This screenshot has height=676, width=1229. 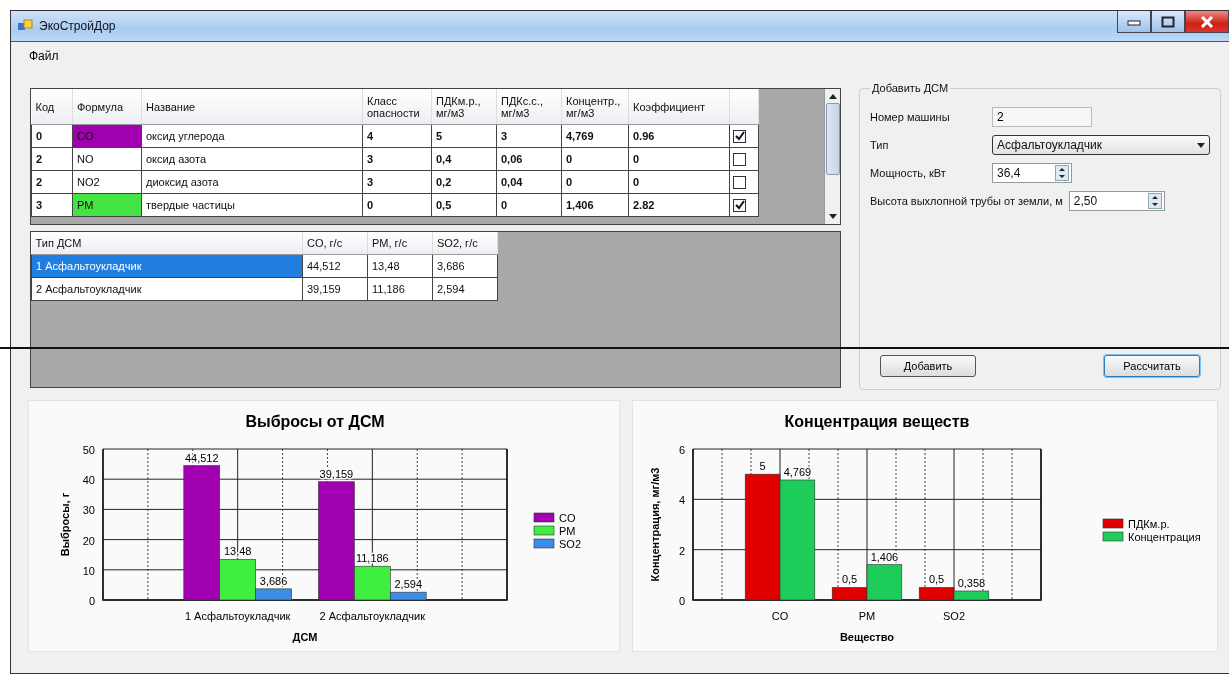 What do you see at coordinates (44, 56) in the screenshot?
I see `menu-item: Файл` at bounding box center [44, 56].